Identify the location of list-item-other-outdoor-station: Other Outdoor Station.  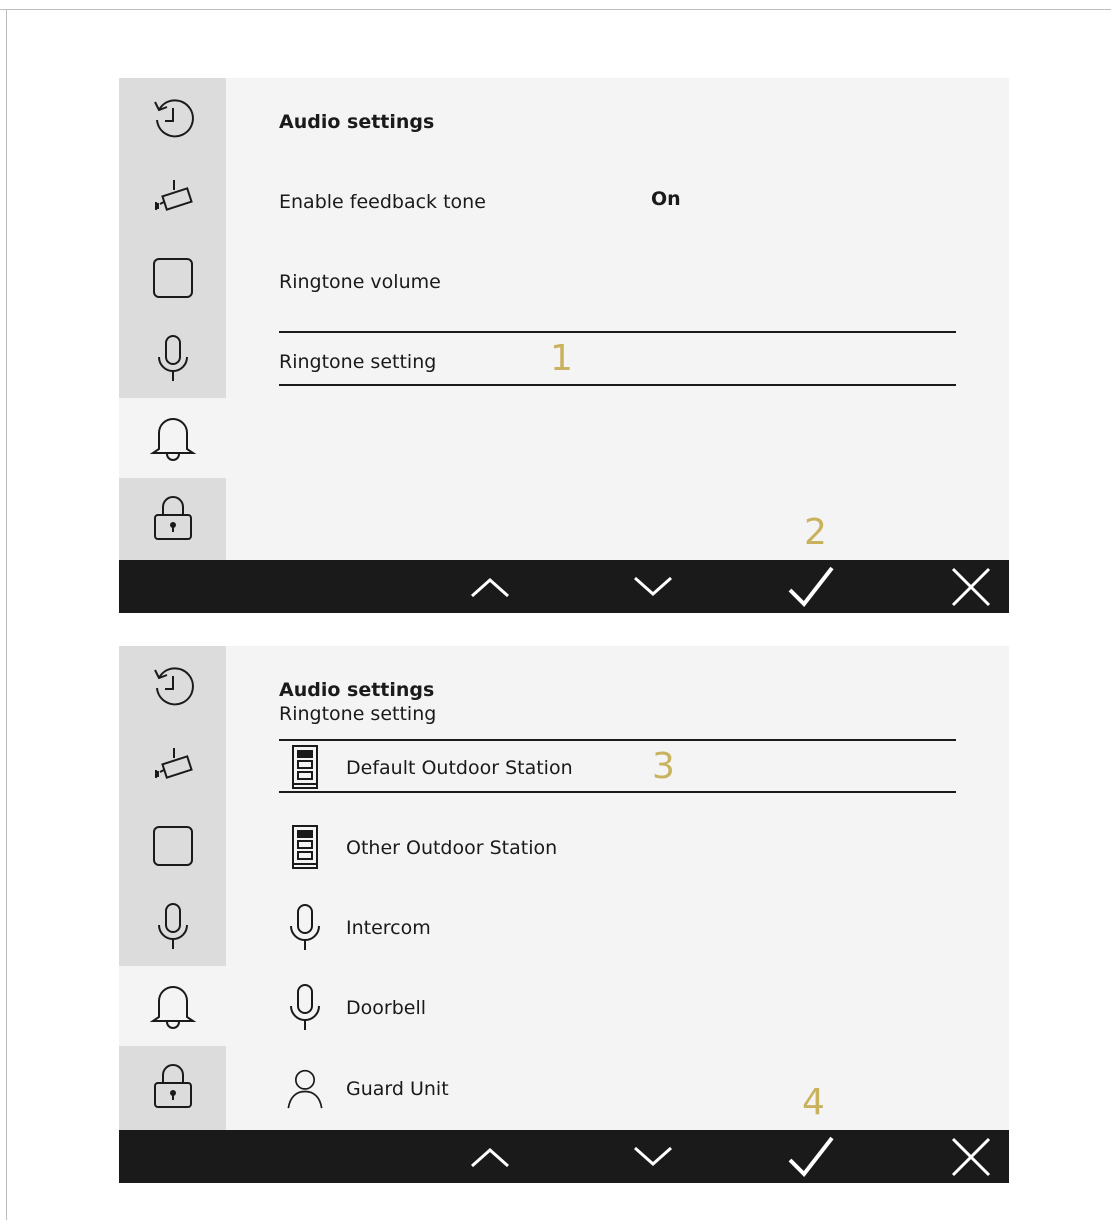
(451, 848).